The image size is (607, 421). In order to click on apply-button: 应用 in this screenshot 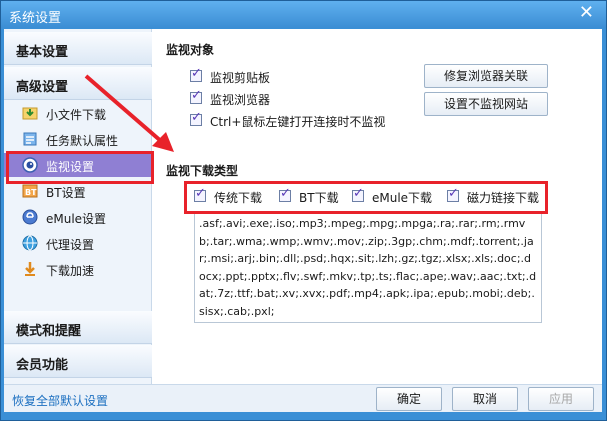, I will do `click(561, 399)`.